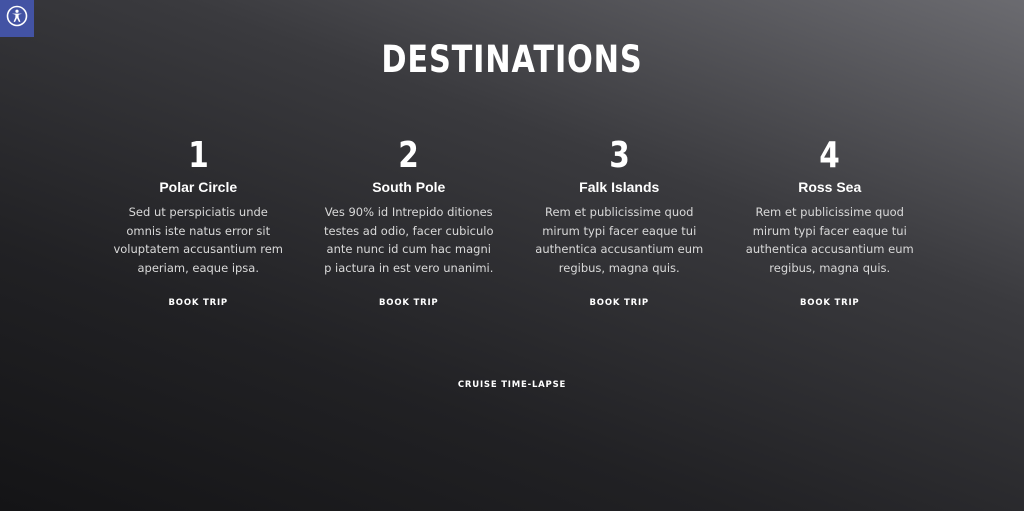  I want to click on destination-name: Polar Circle, so click(198, 187).